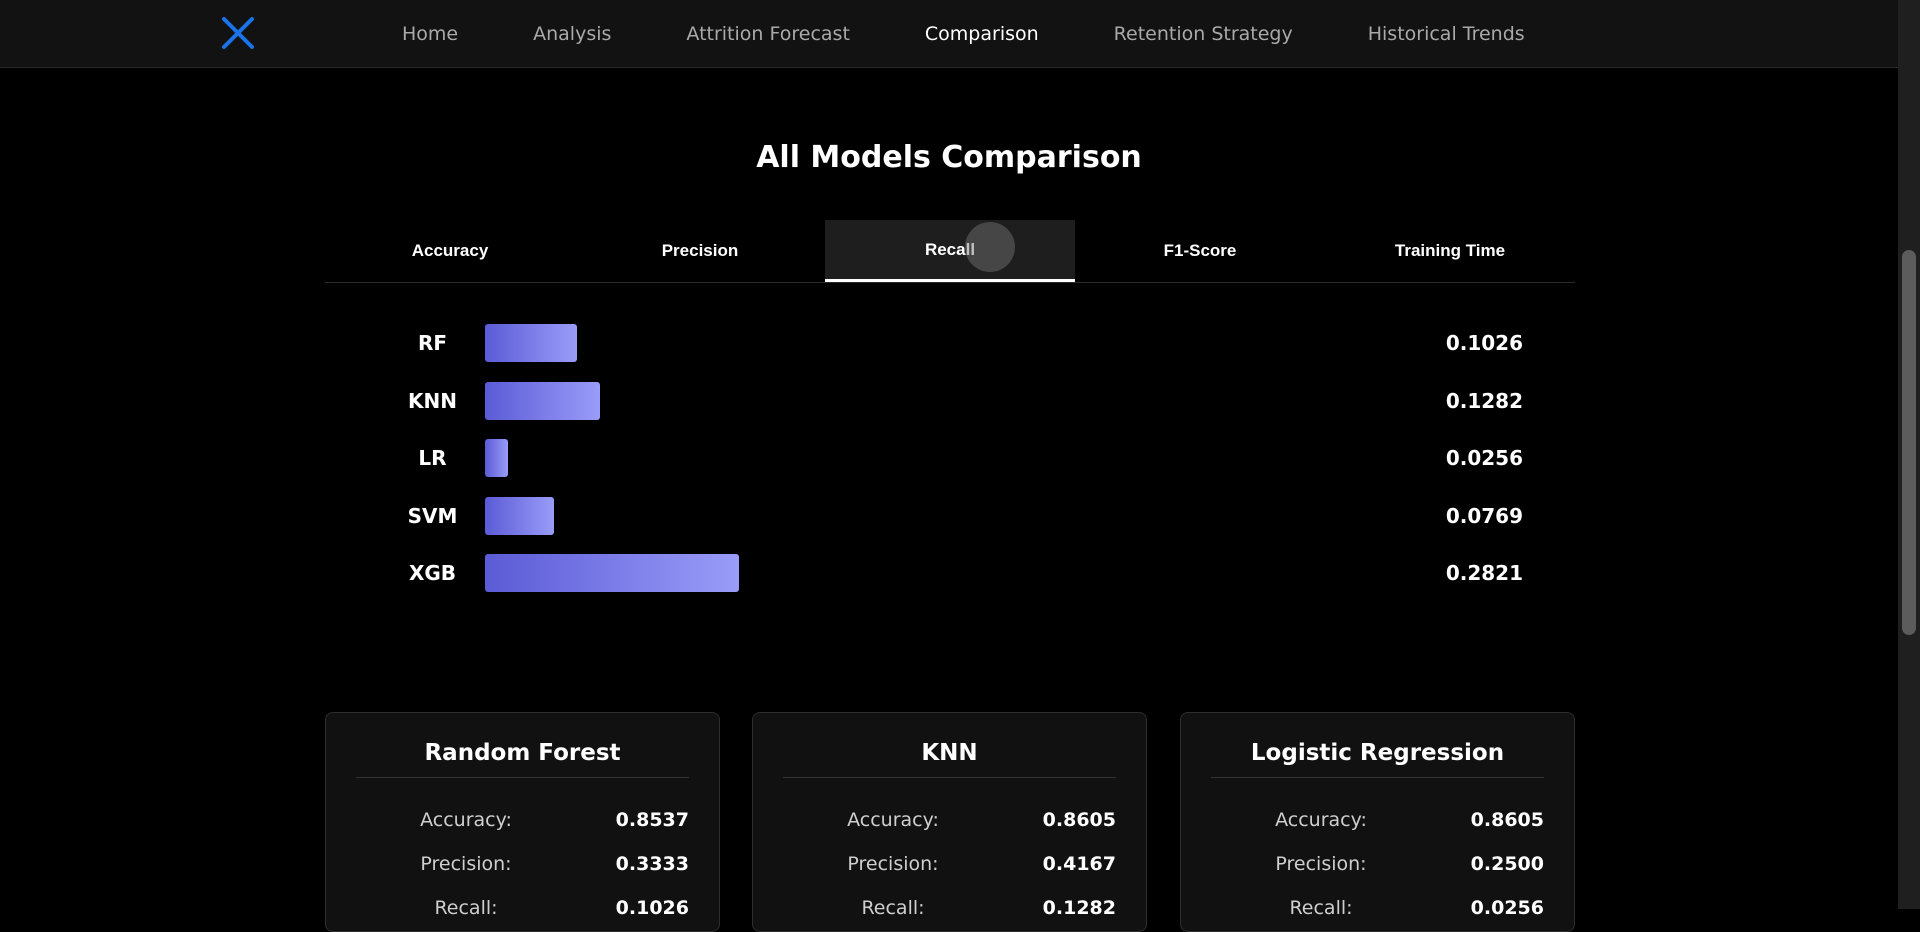 The height and width of the screenshot is (932, 1920). Describe the element at coordinates (432, 573) in the screenshot. I see `bar-category-label: XGB` at that location.